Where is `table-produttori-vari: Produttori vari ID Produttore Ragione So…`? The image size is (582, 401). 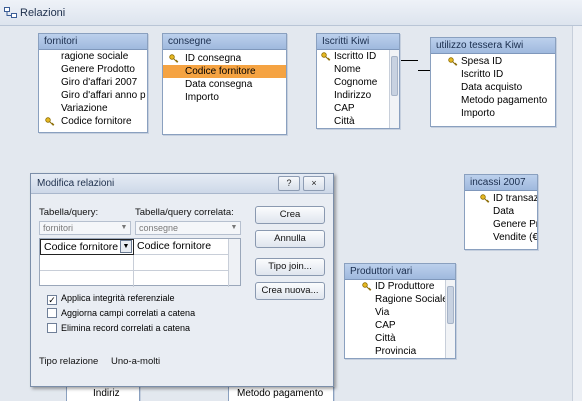
table-produttori-vari: Produttori vari ID Produttore Ragione So… is located at coordinates (400, 311).